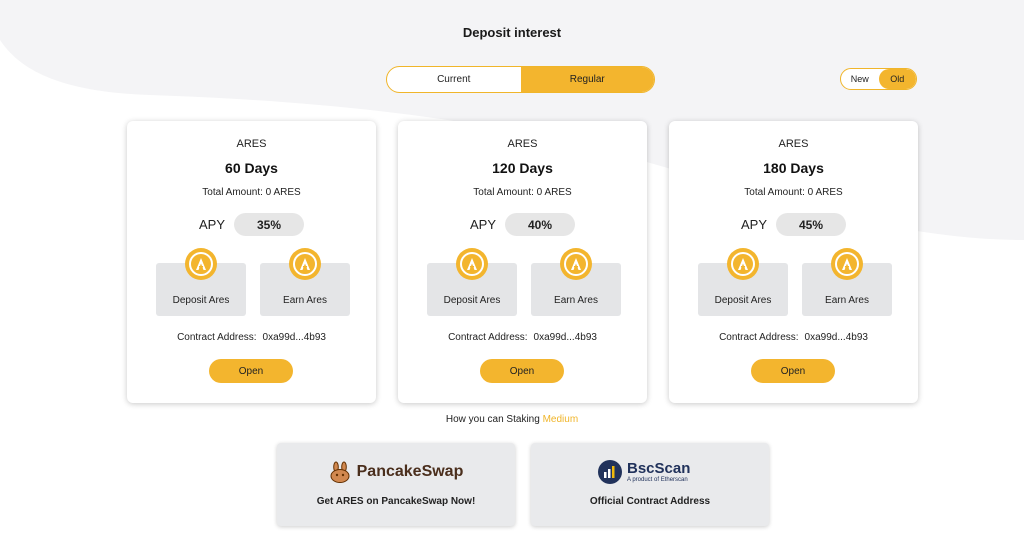 This screenshot has width=1024, height=558. Describe the element at coordinates (512, 32) in the screenshot. I see `page-title: Deposit interest` at that location.